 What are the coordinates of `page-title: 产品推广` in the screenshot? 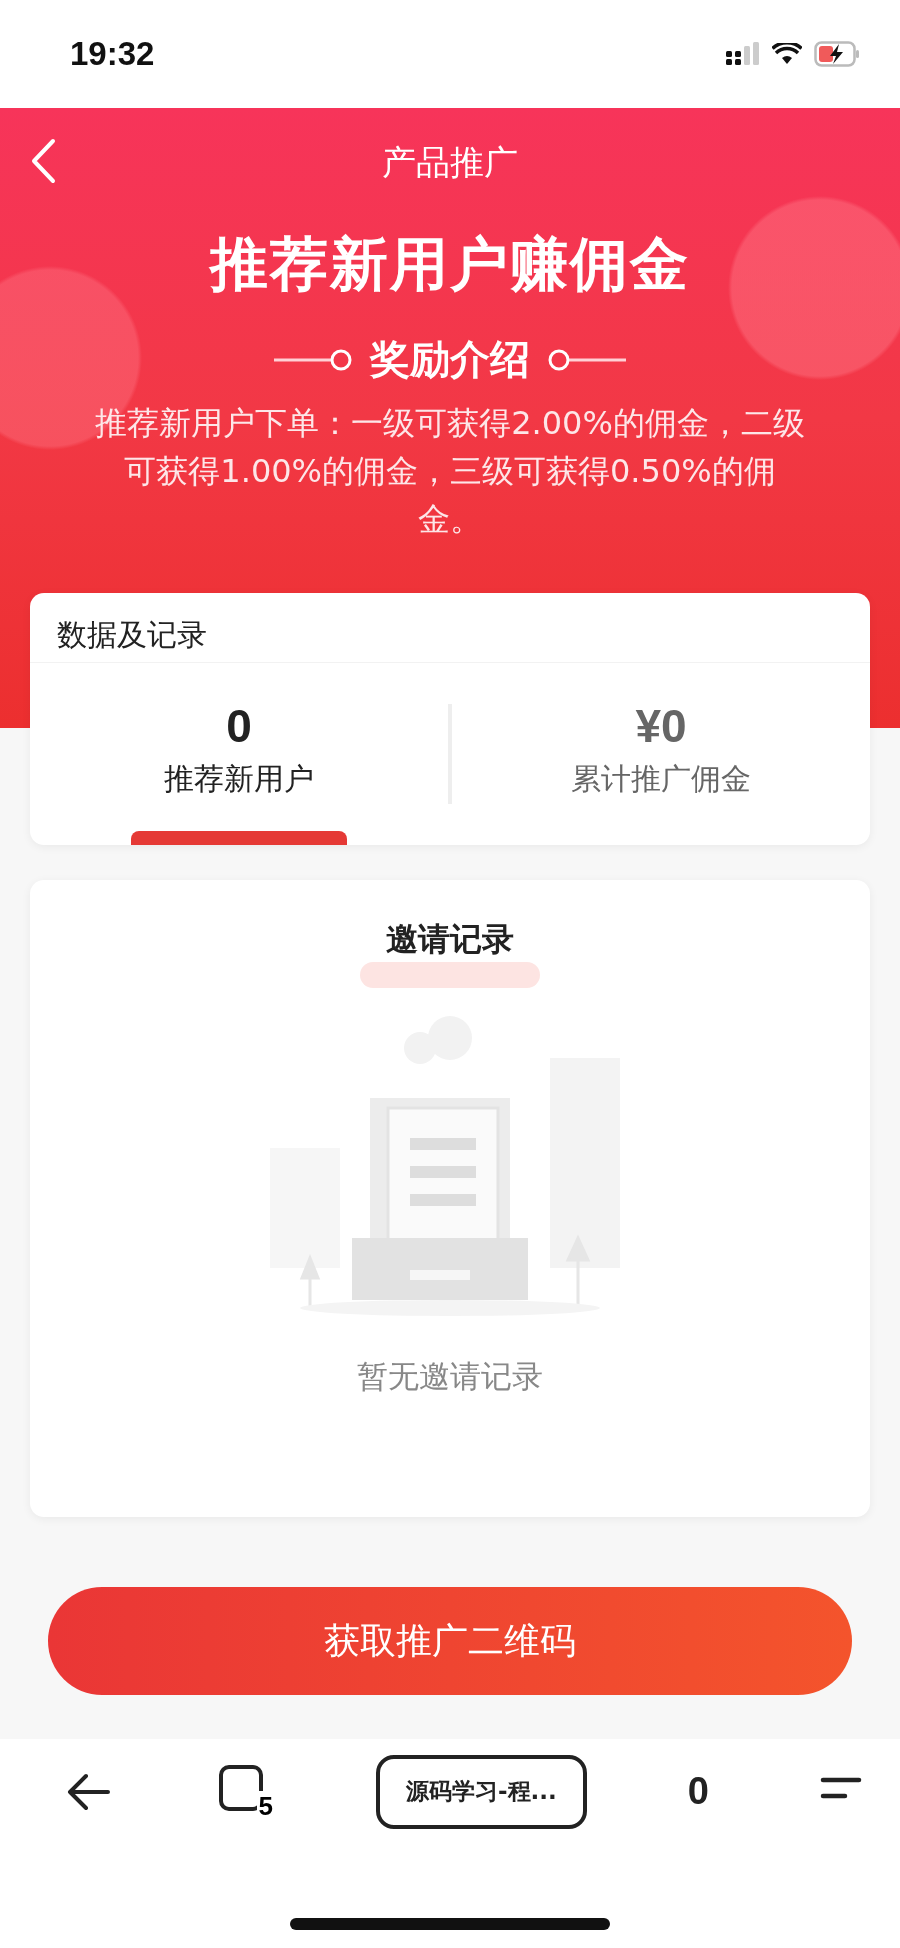 It's located at (450, 162).